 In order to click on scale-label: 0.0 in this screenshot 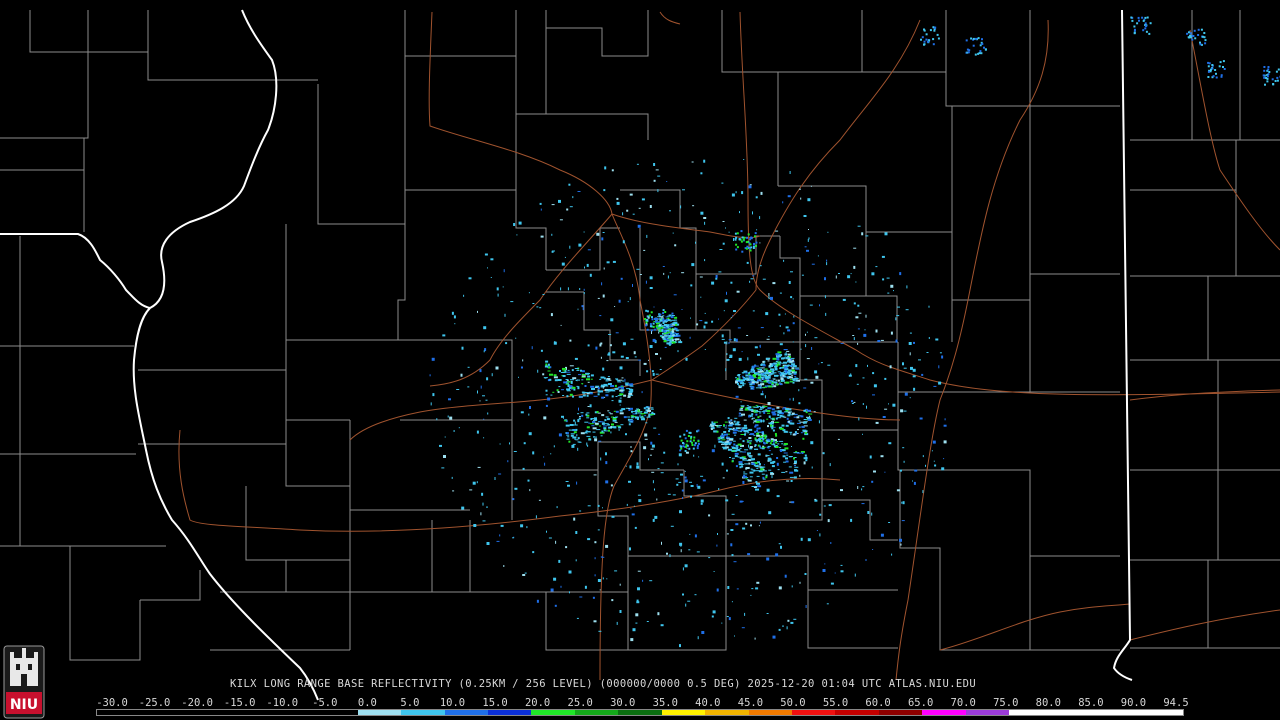, I will do `click(367, 703)`.